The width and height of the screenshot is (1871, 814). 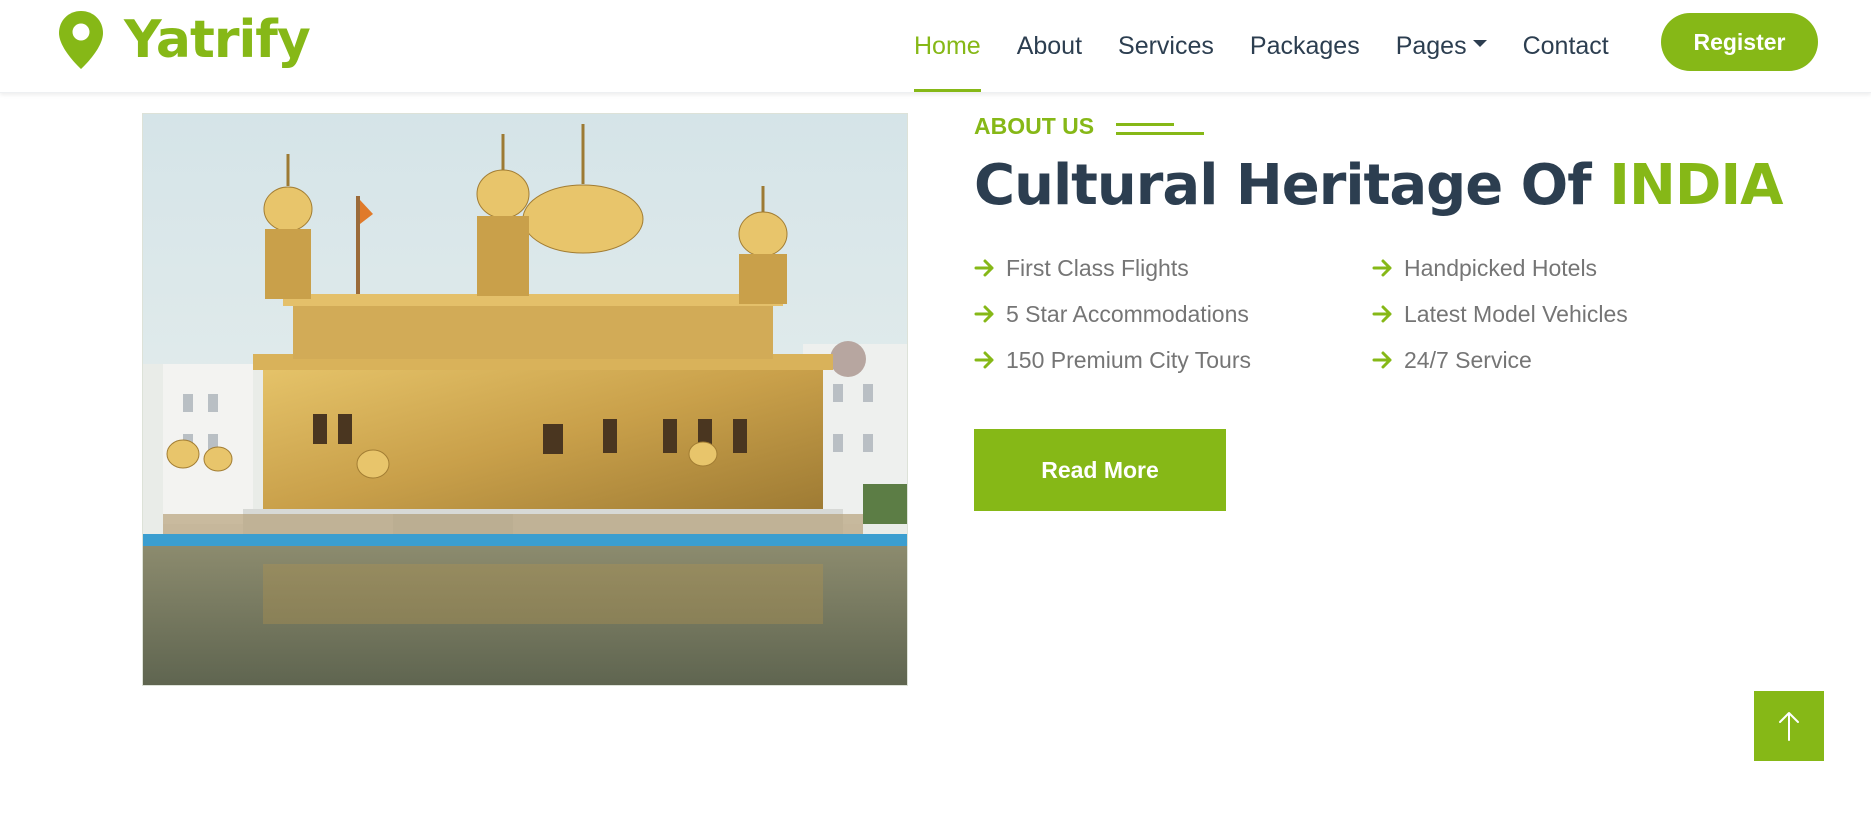 I want to click on nav-pages-label: Pages, so click(x=1431, y=45).